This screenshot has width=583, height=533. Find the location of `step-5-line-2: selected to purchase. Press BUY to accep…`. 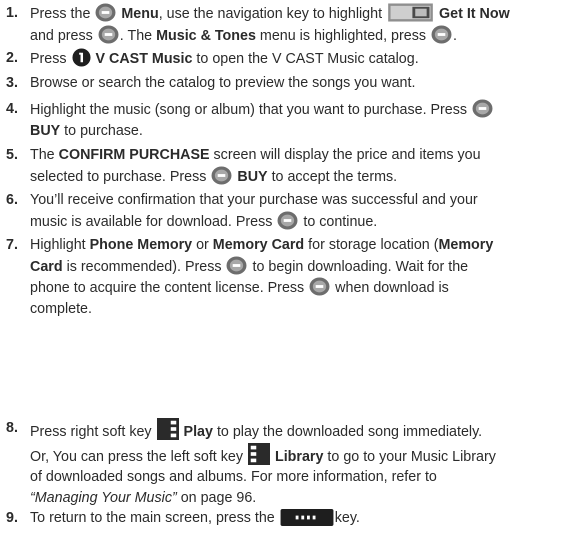

step-5-line-2: selected to purchase. Press BUY to accep… is located at coordinates (305, 177).